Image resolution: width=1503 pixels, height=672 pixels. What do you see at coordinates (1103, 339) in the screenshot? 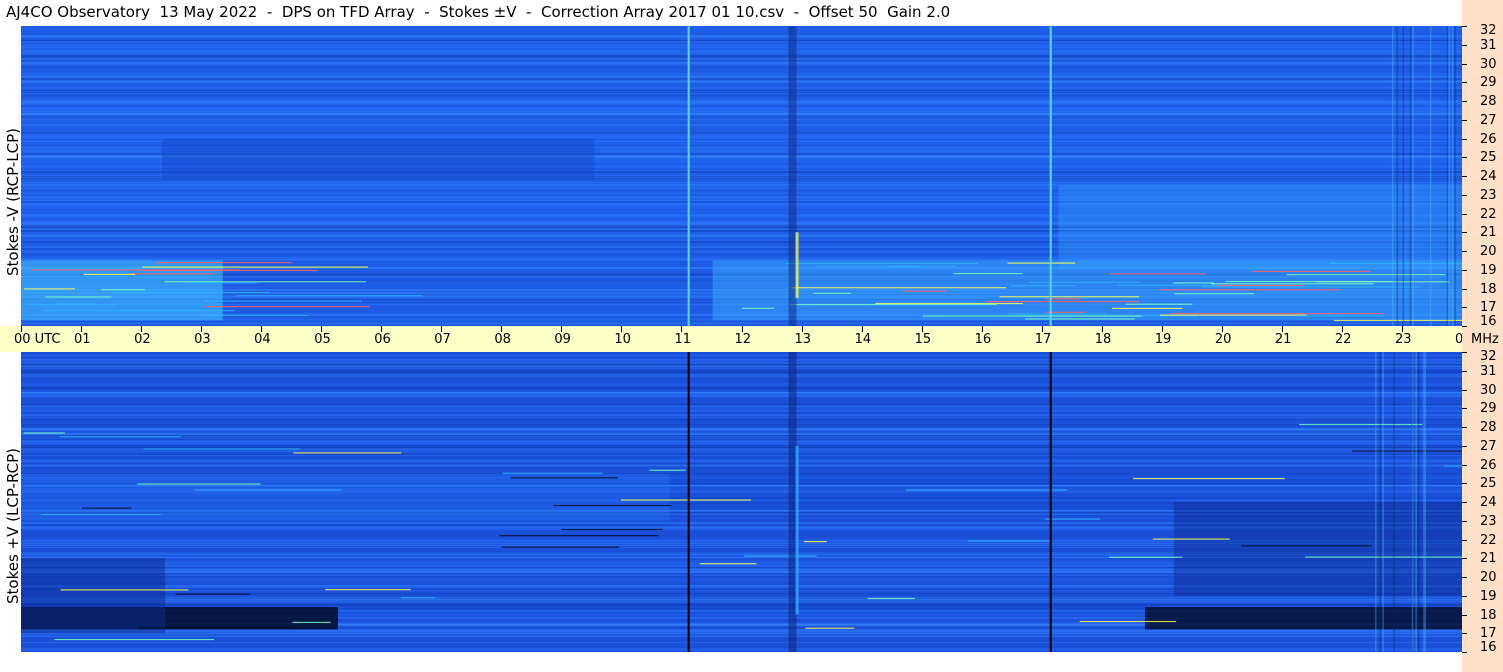
I see `time-tick-label: 18` at bounding box center [1103, 339].